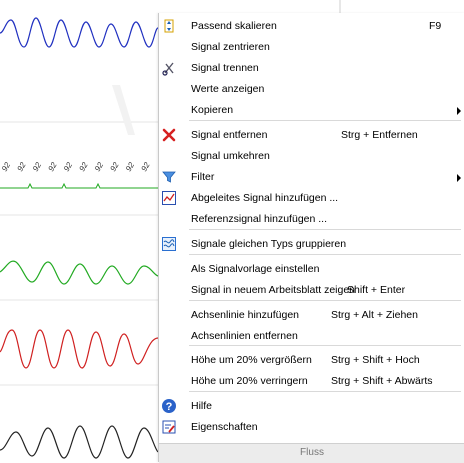  Describe the element at coordinates (375, 360) in the screenshot. I see `menu-item-shortcut: Strg + Shift + Hoch` at that location.